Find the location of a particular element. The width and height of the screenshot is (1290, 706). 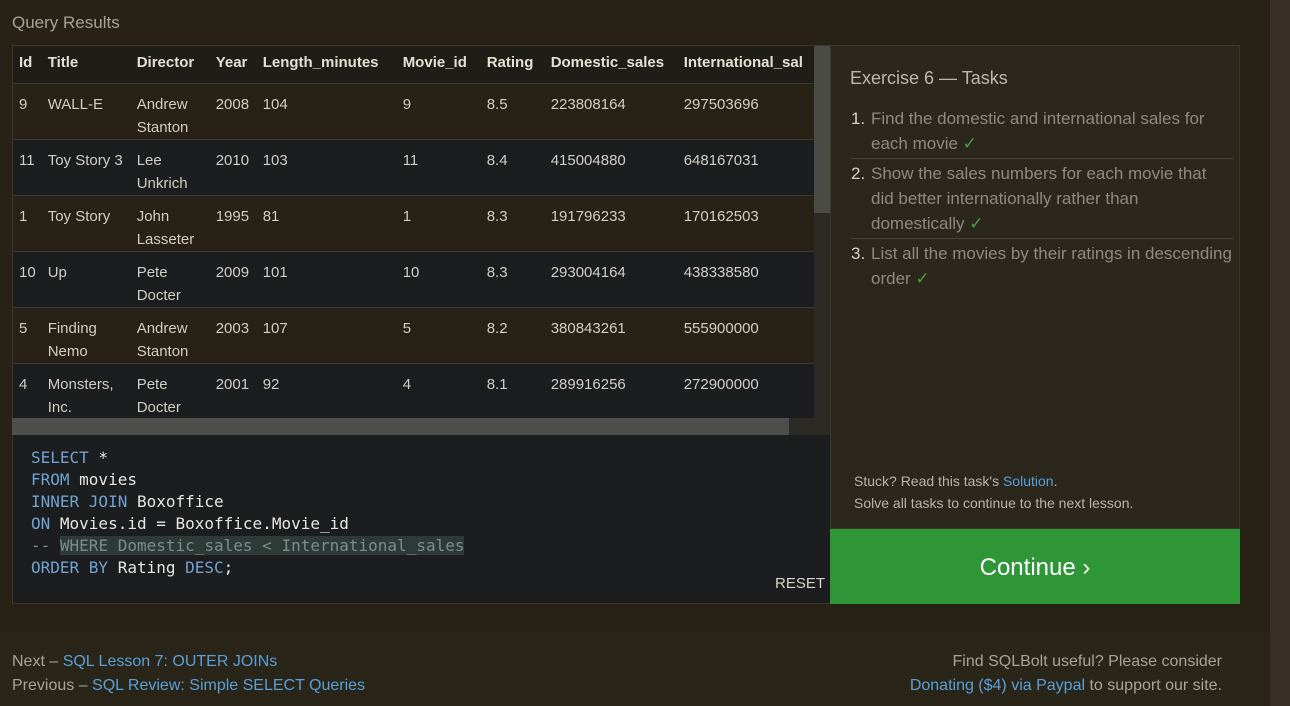

table-cell: 191796233 is located at coordinates (611, 223).